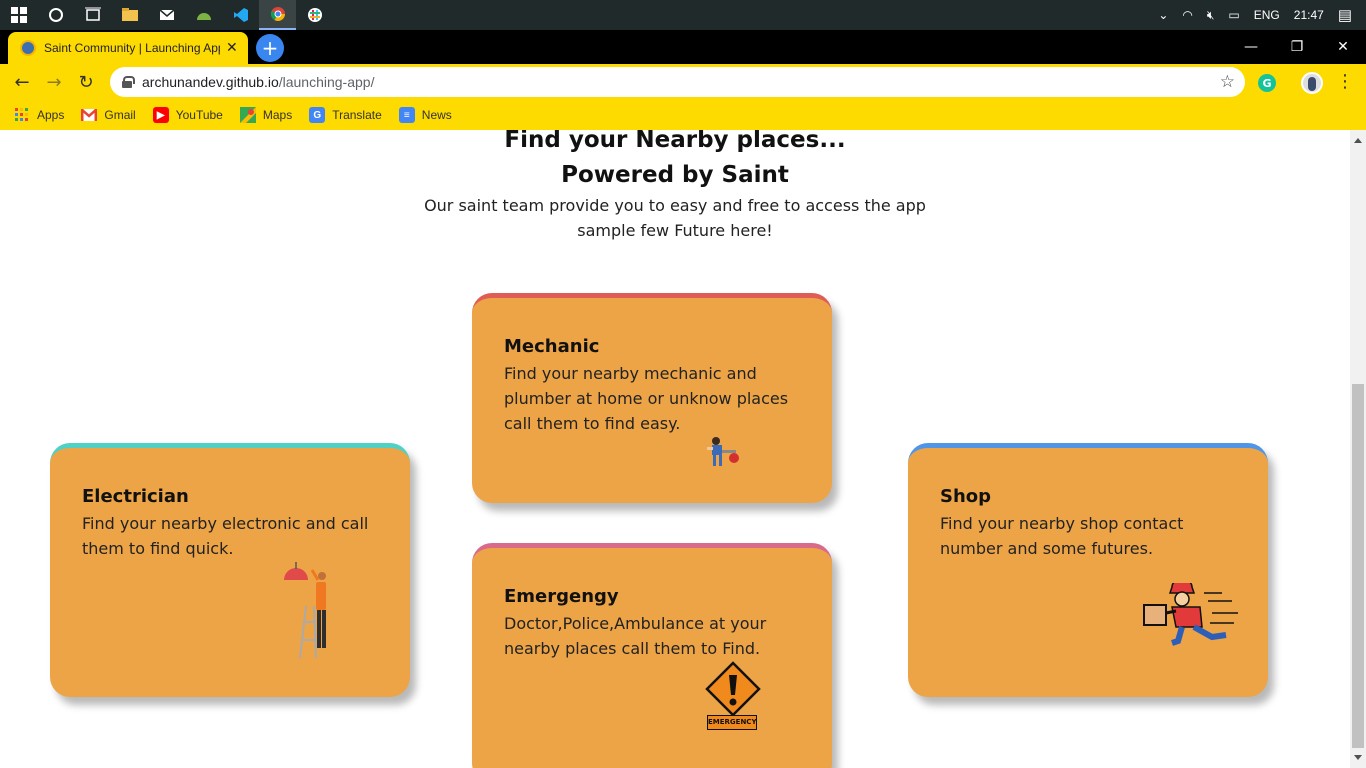  Describe the element at coordinates (1251, 47) in the screenshot. I see `minimize-icon: —` at that location.